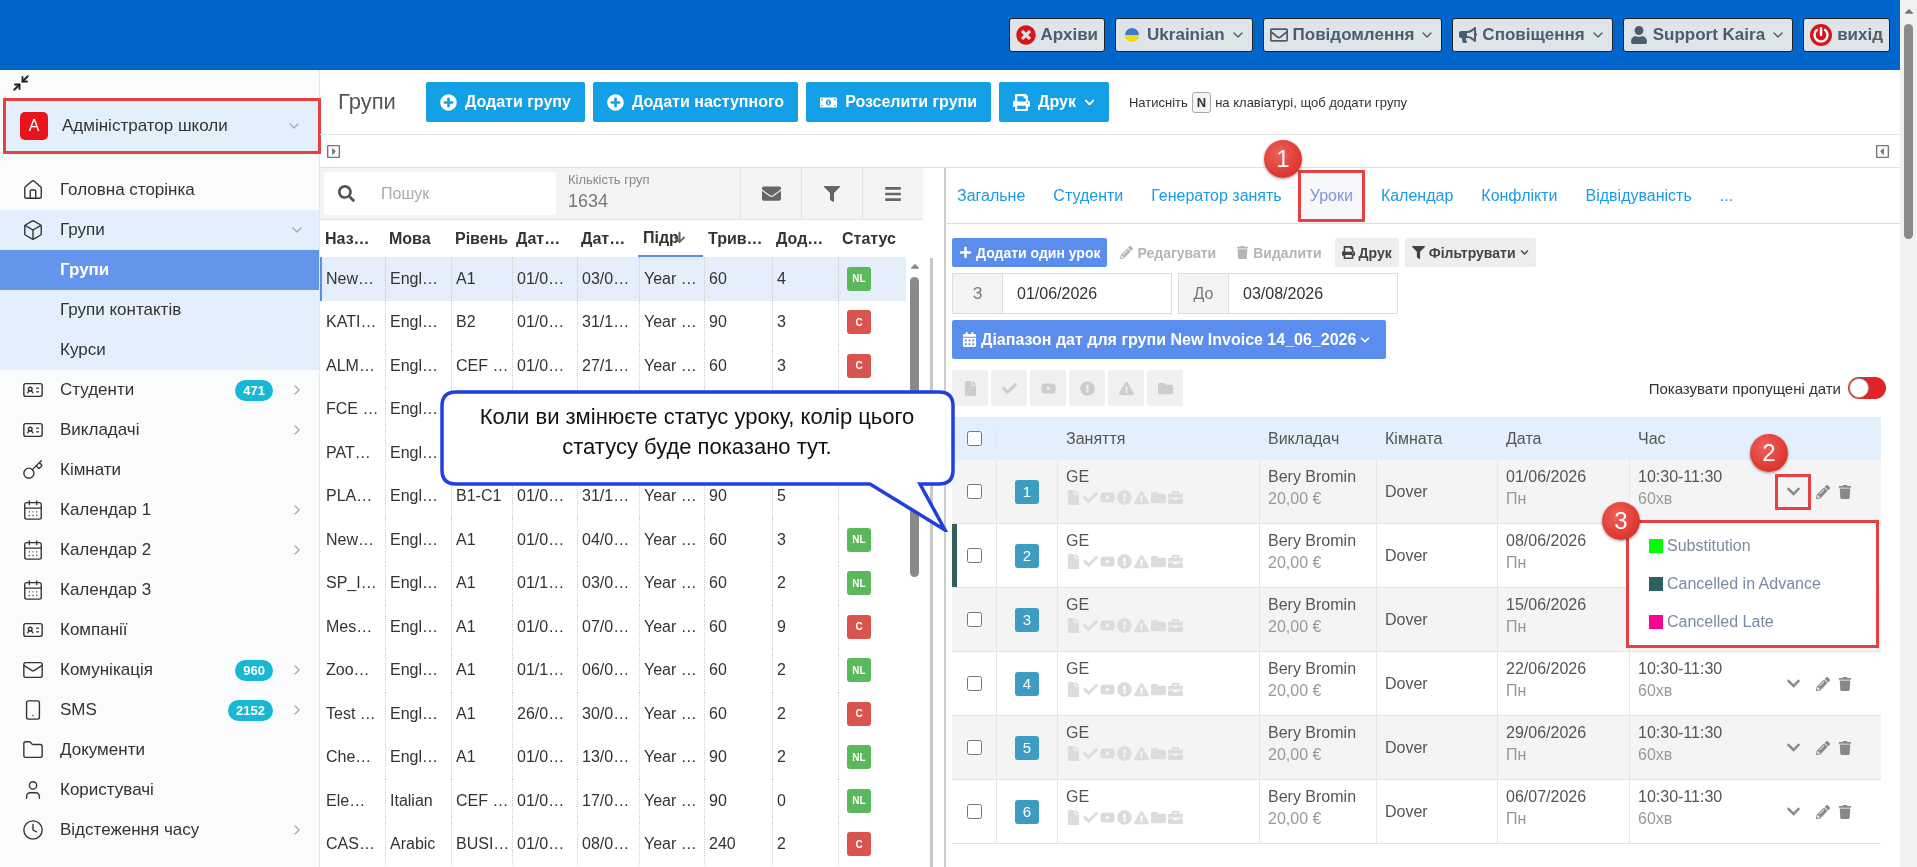 The width and height of the screenshot is (1917, 867). What do you see at coordinates (159, 430) in the screenshot?
I see `sidebar-item: Викладачі` at bounding box center [159, 430].